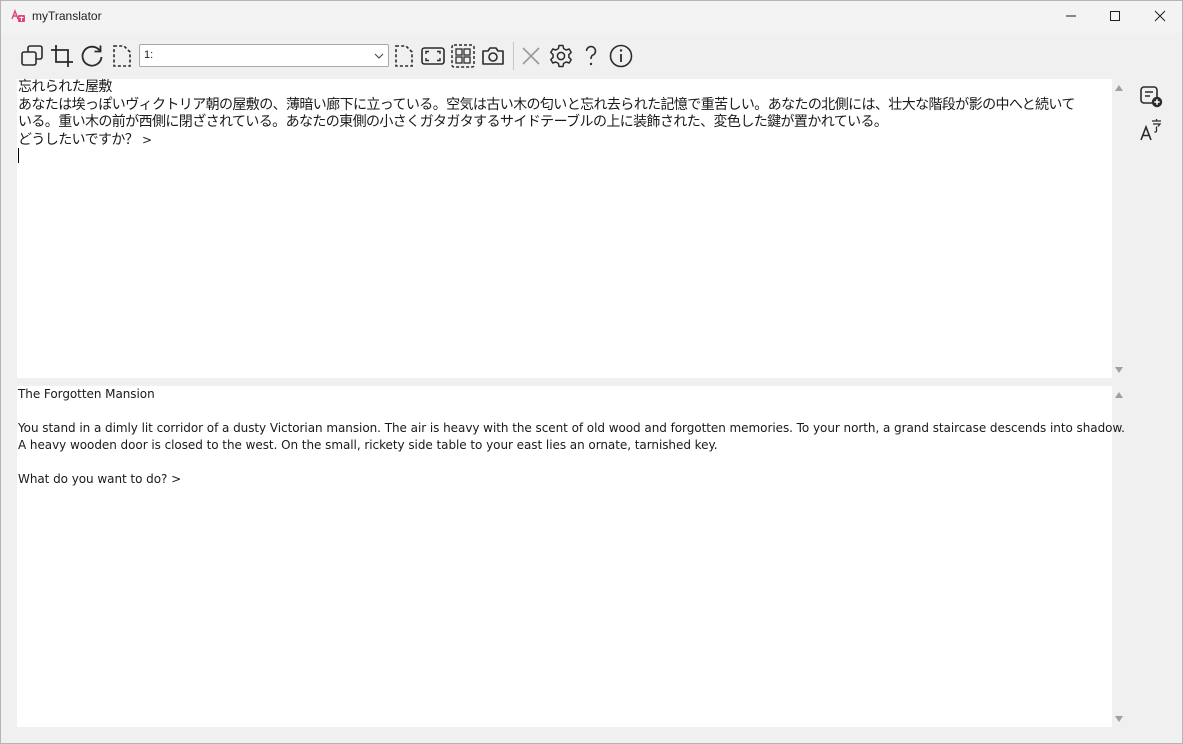  Describe the element at coordinates (563, 141) in the screenshot. I see `source-prompt-line: どうしたいですか？ >` at that location.